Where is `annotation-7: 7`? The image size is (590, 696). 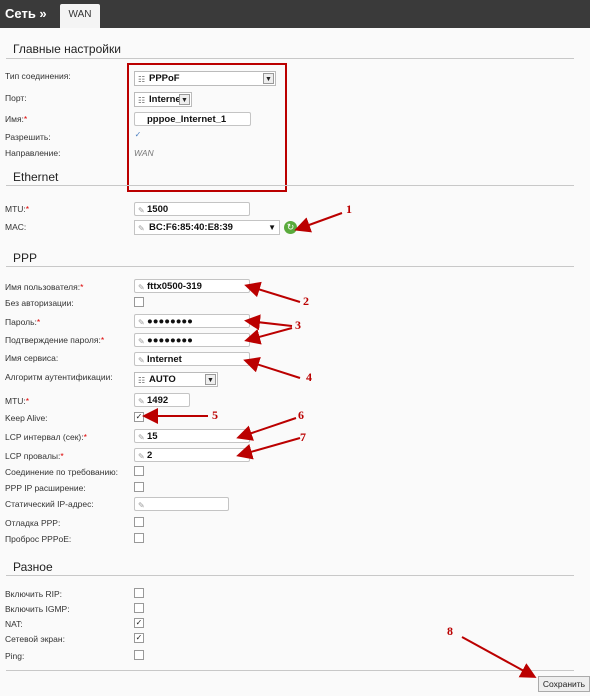
annotation-7: 7 is located at coordinates (303, 437).